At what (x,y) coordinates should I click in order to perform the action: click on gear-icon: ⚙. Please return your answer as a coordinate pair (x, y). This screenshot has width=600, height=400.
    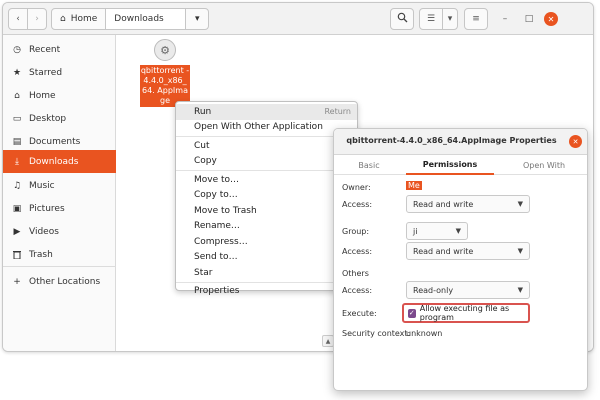
    Looking at the image, I should click on (165, 50).